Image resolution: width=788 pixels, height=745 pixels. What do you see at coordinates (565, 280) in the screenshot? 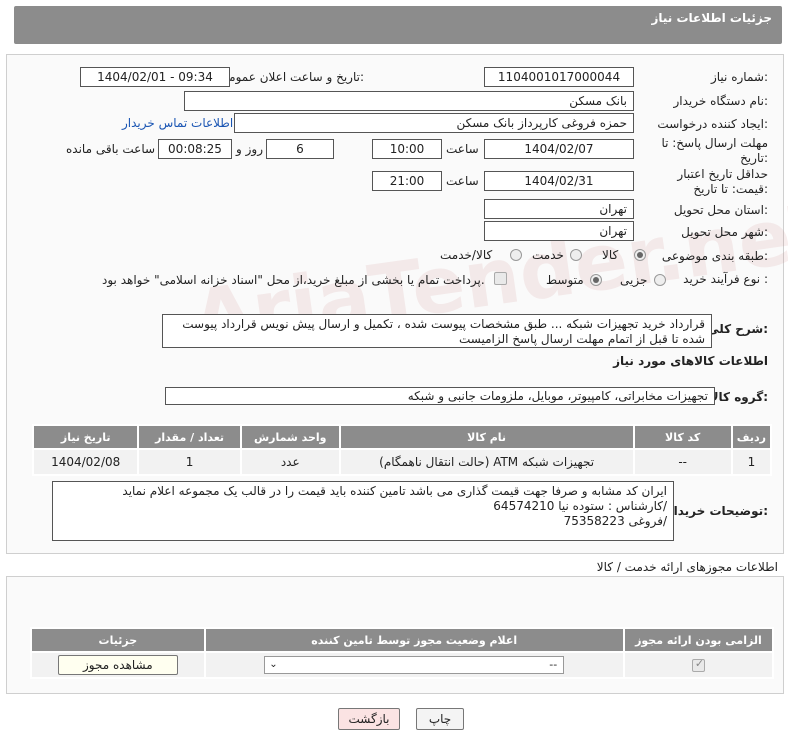
I see `process-option-medium: متوسط` at bounding box center [565, 280].